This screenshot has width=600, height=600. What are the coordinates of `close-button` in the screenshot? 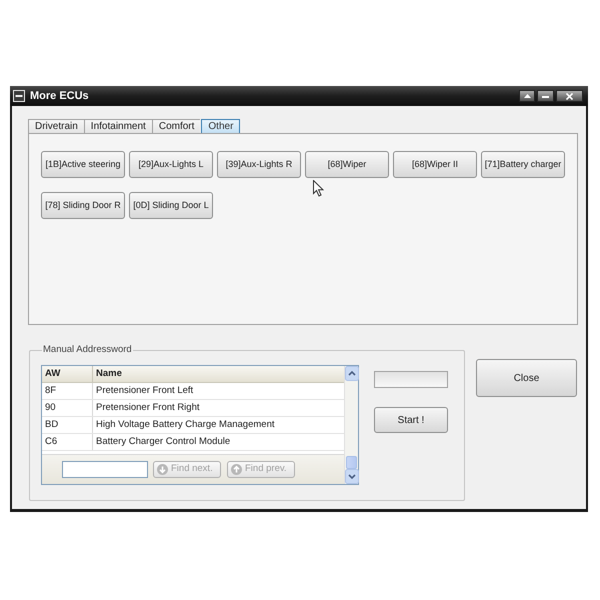 It's located at (569, 96).